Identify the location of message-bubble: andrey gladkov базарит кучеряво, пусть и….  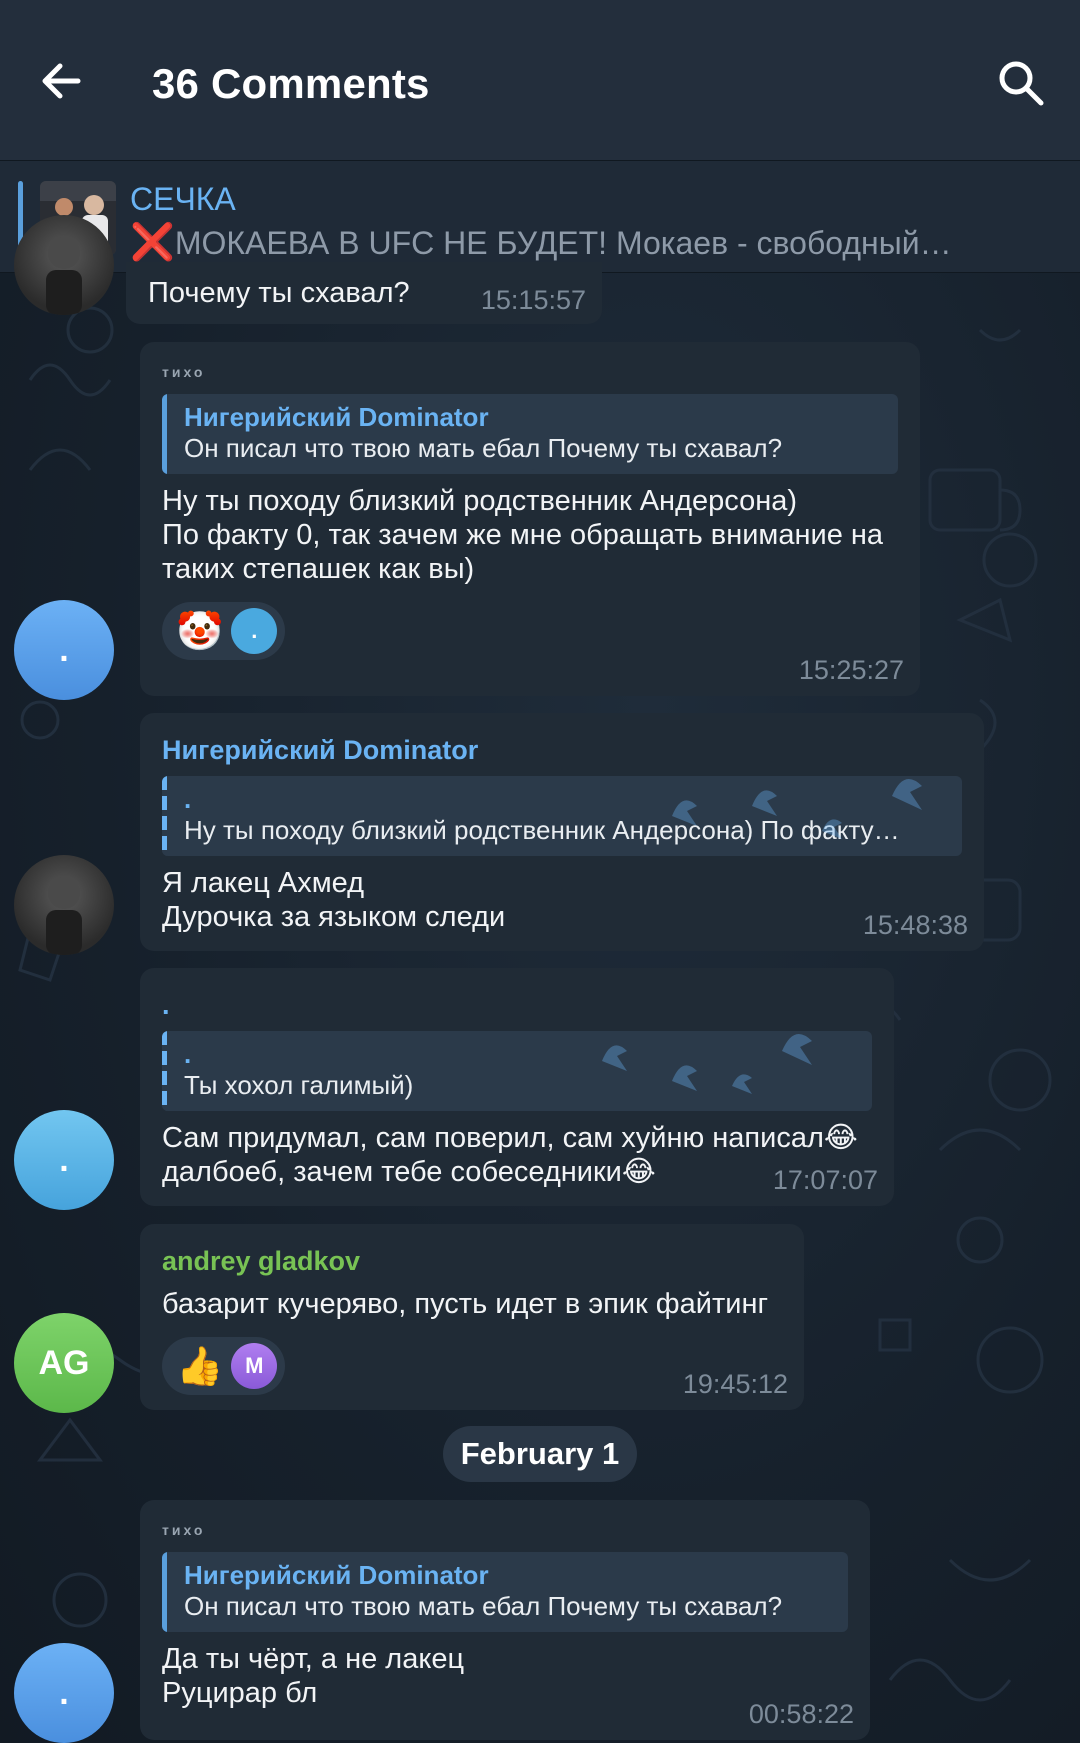
(472, 1317).